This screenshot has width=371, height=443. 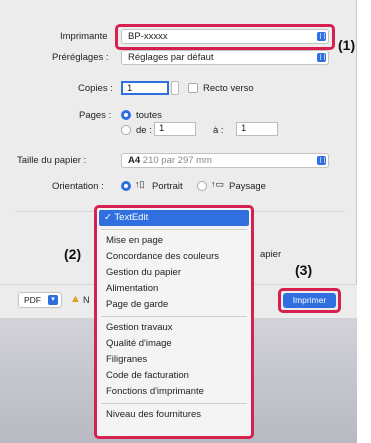 I want to click on paper-select: A4 210 par 297 mm, so click(x=225, y=160).